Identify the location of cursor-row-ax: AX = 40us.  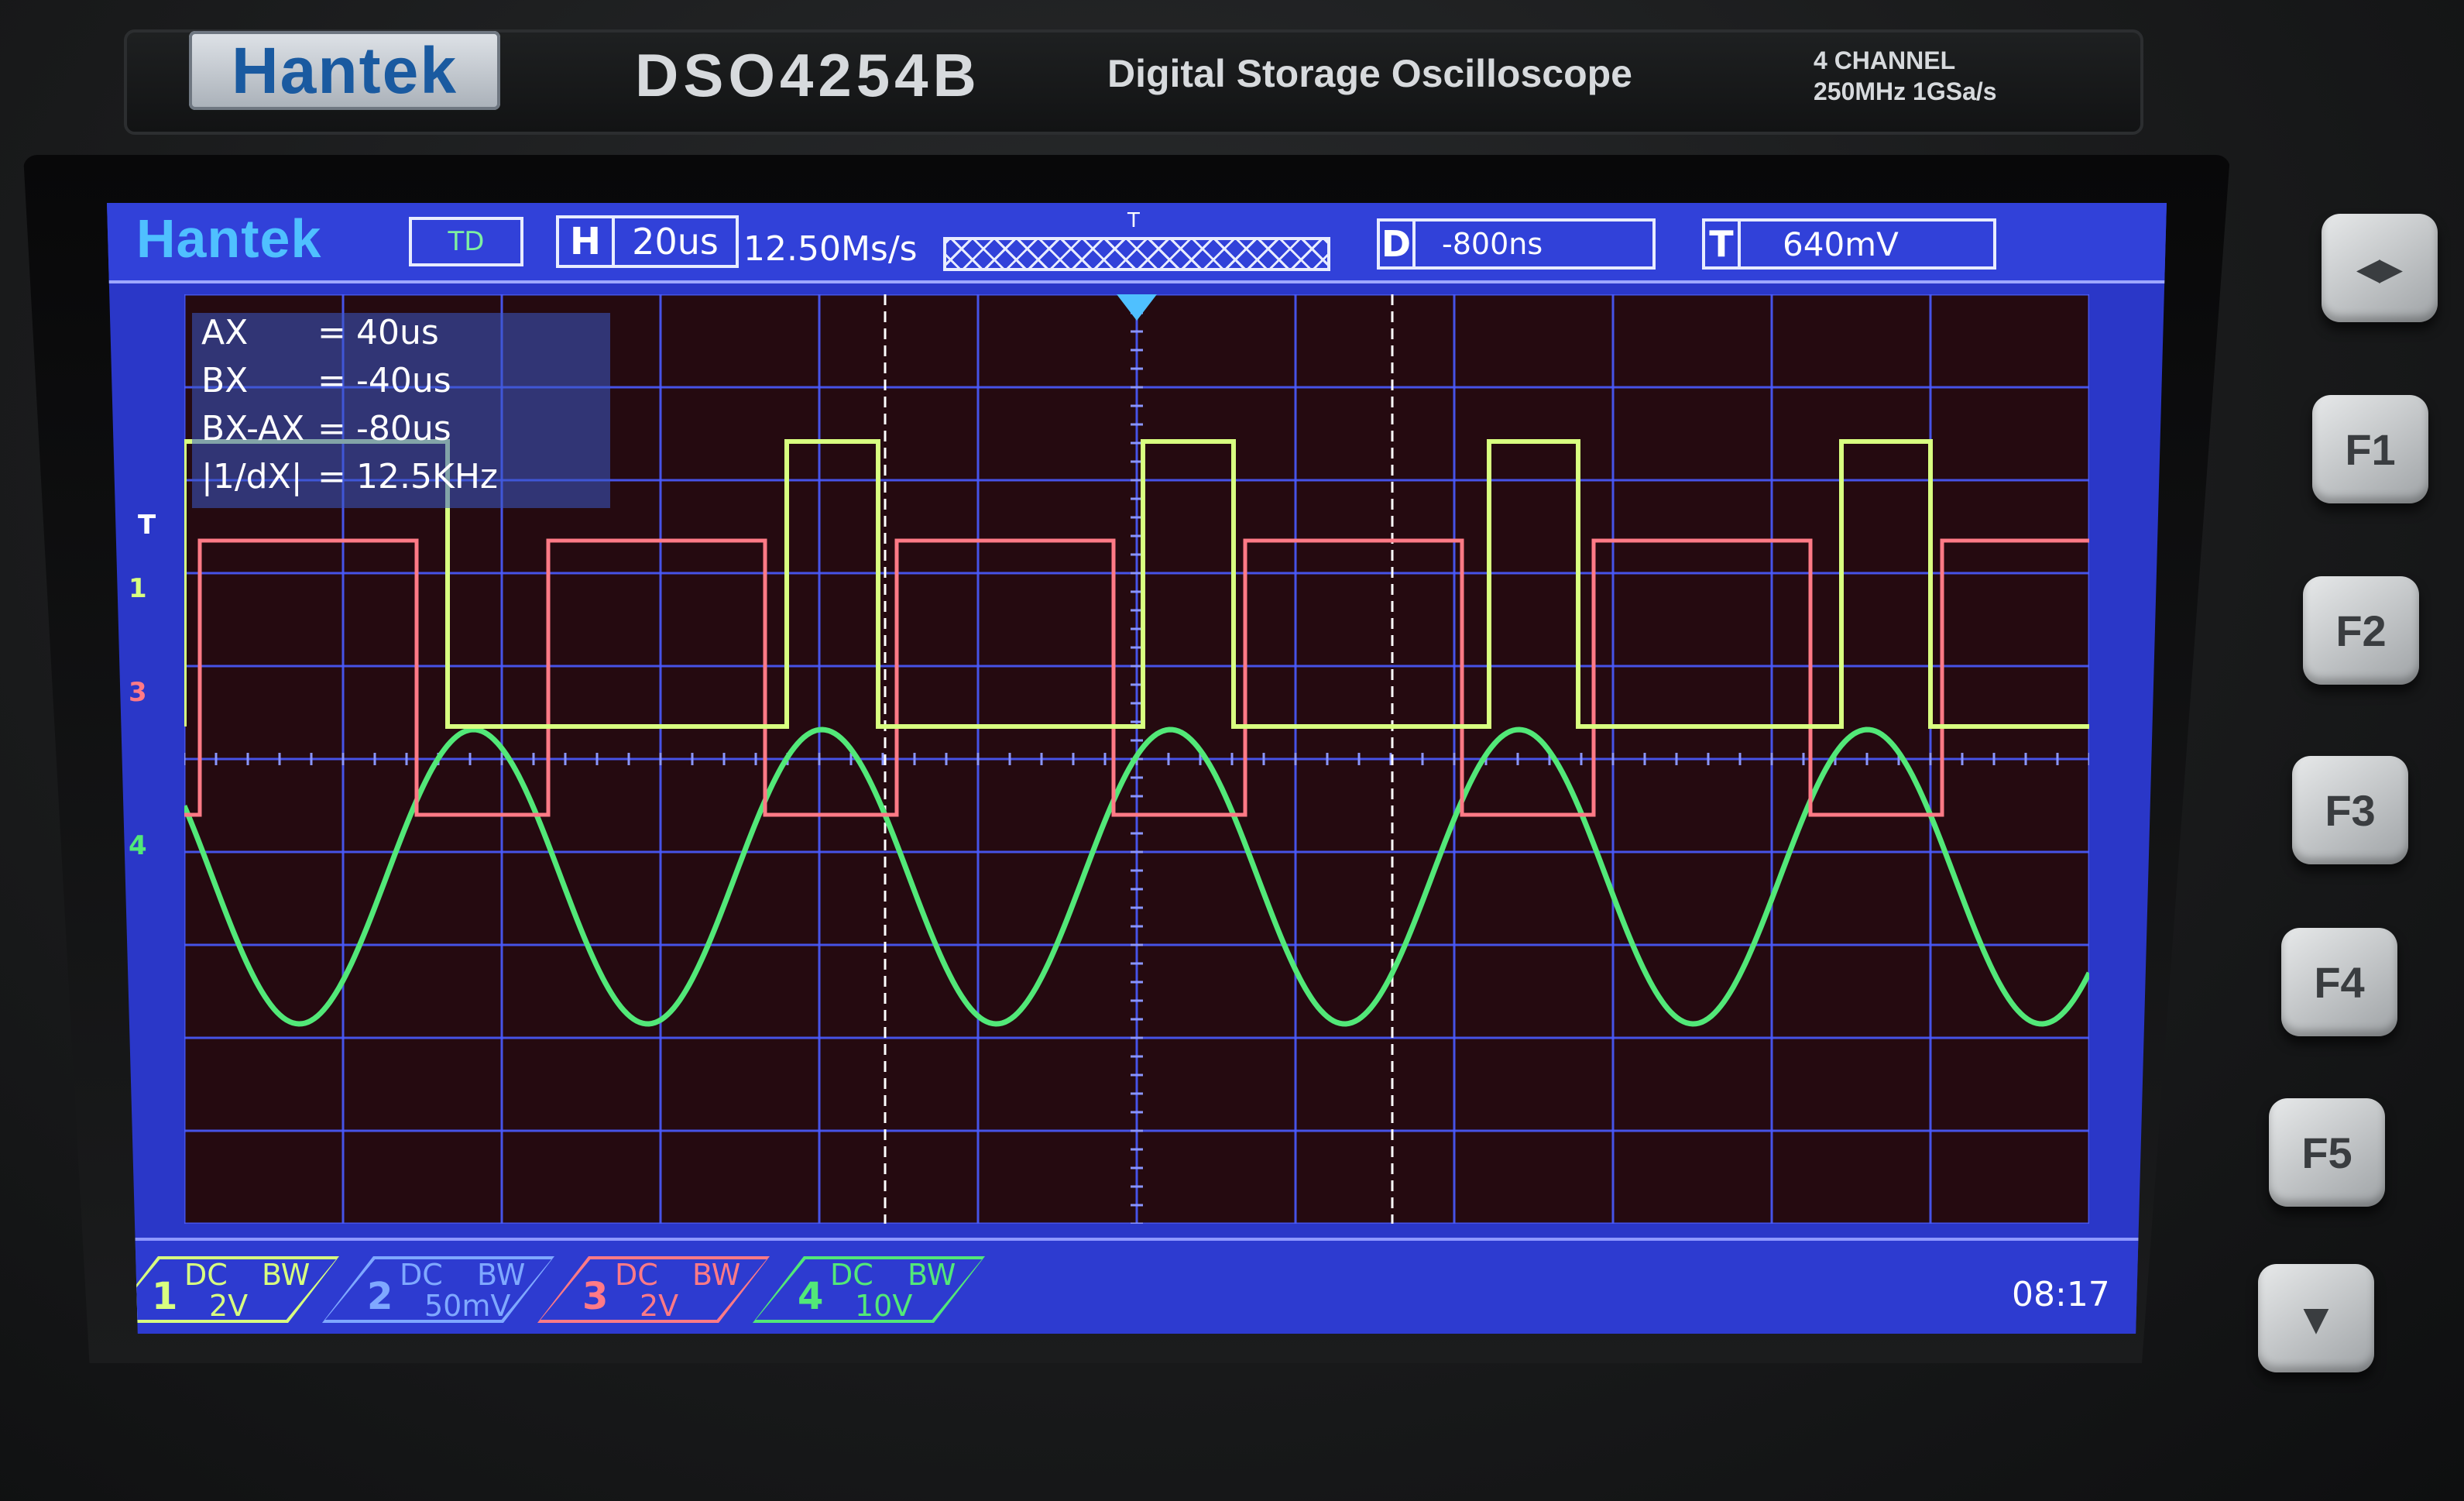
(320, 332).